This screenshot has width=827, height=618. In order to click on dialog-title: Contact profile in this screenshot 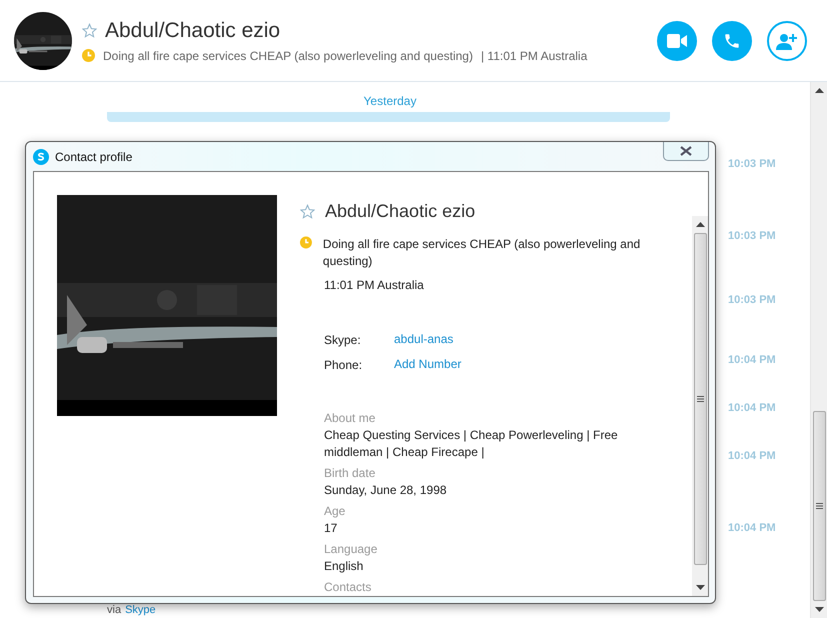, I will do `click(94, 157)`.